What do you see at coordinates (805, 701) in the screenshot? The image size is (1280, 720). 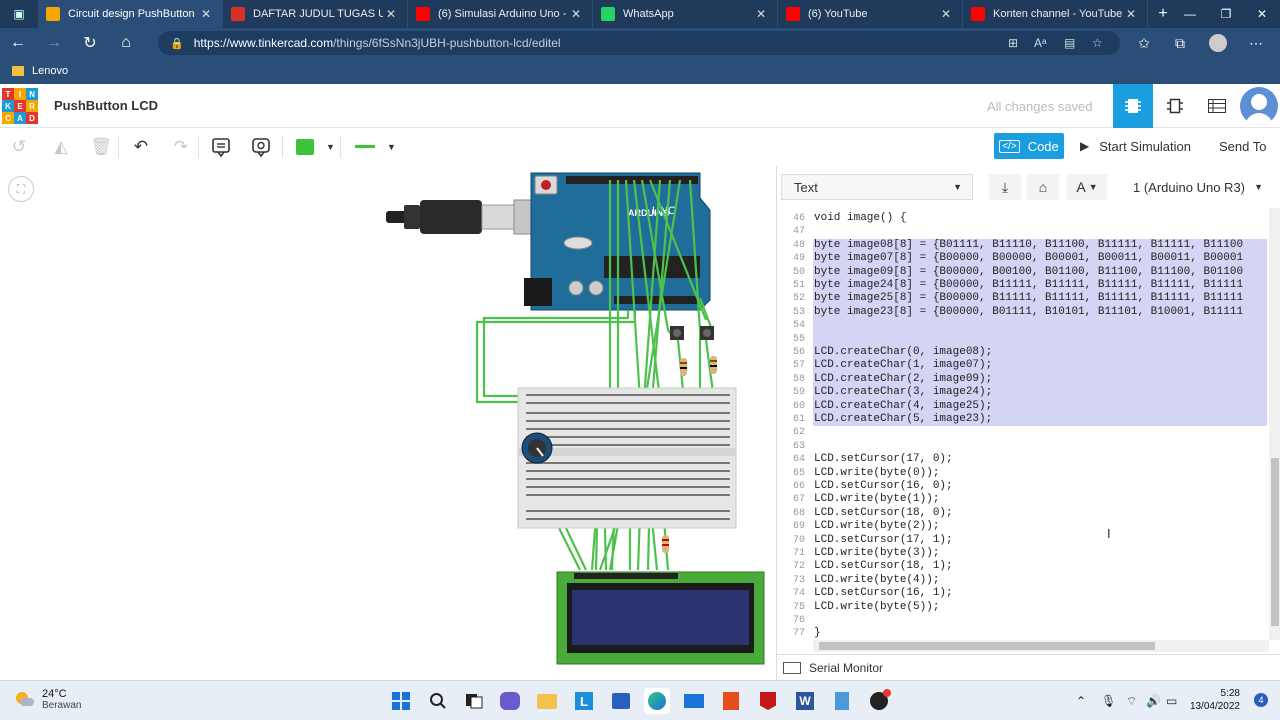 I see `word-icon: W` at bounding box center [805, 701].